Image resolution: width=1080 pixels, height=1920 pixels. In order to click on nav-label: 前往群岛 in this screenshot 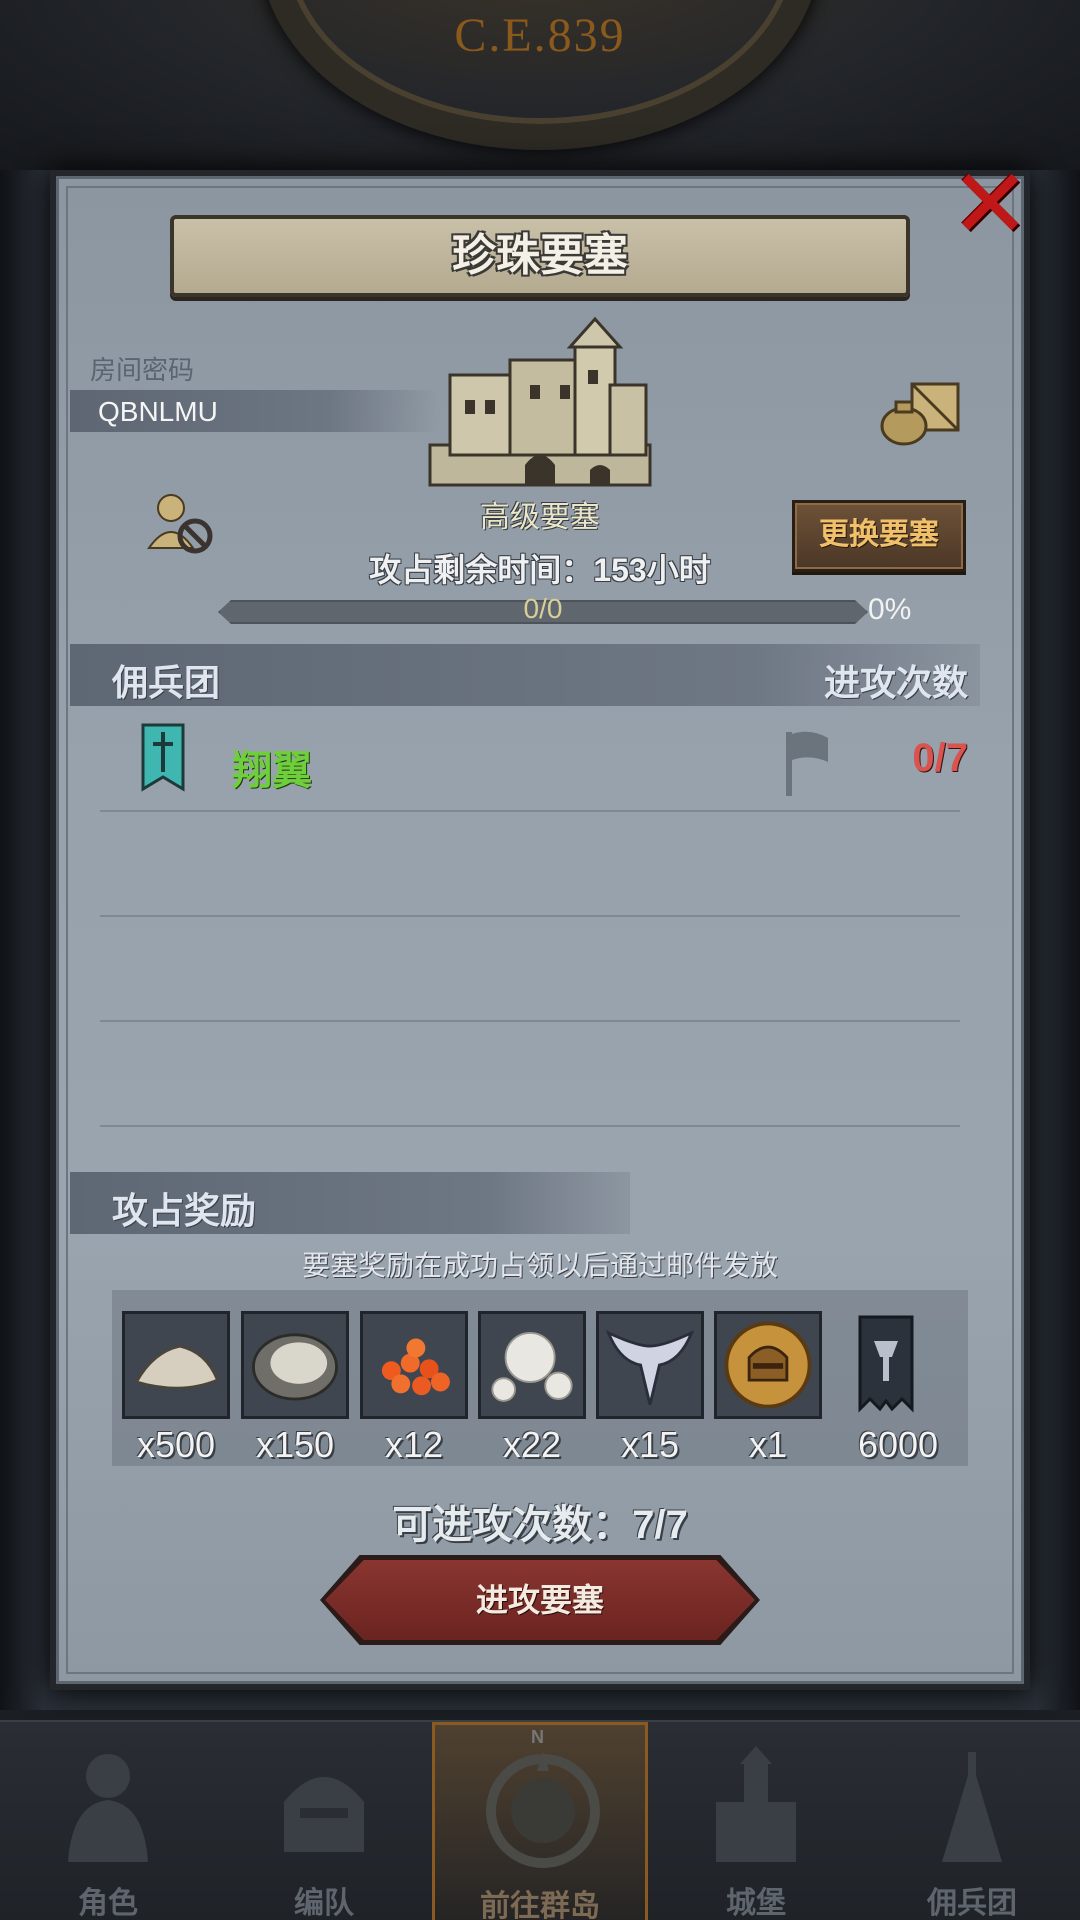, I will do `click(540, 1905)`.